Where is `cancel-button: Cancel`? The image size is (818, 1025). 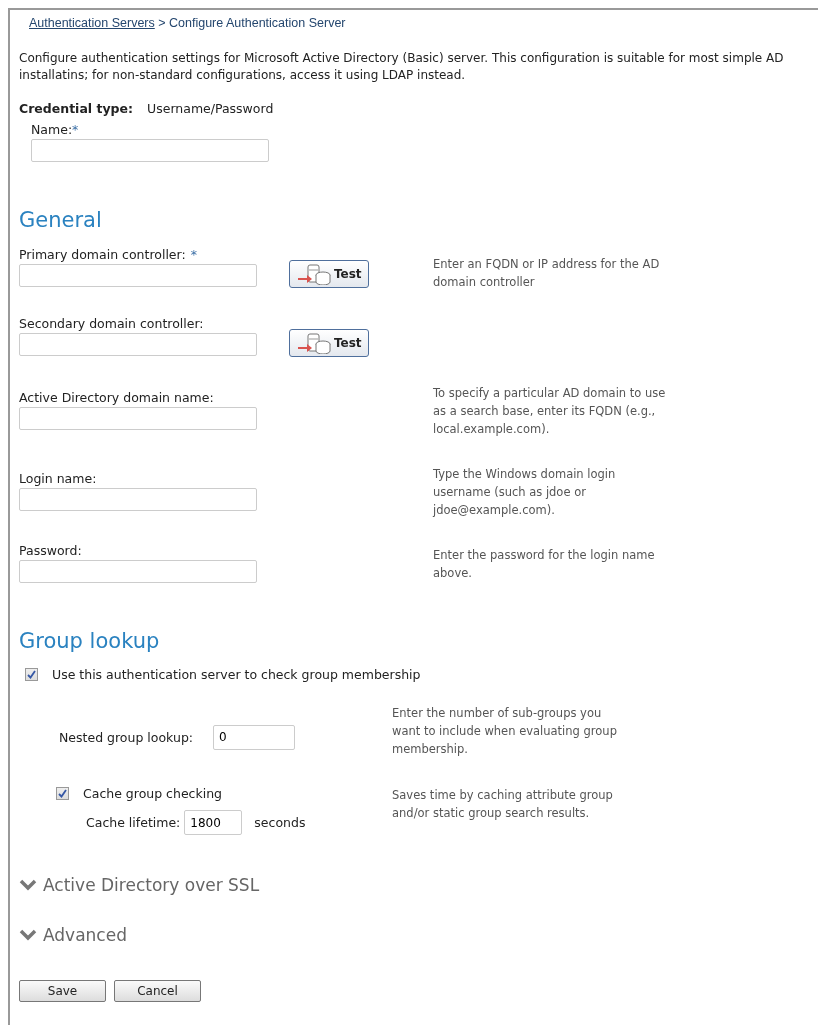
cancel-button: Cancel is located at coordinates (157, 991).